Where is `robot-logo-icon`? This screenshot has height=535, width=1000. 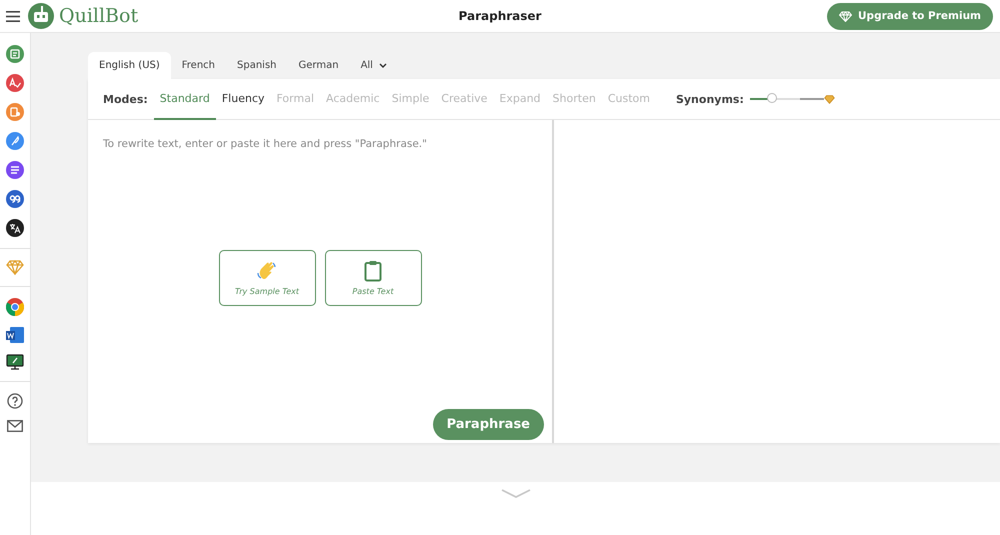 robot-logo-icon is located at coordinates (41, 16).